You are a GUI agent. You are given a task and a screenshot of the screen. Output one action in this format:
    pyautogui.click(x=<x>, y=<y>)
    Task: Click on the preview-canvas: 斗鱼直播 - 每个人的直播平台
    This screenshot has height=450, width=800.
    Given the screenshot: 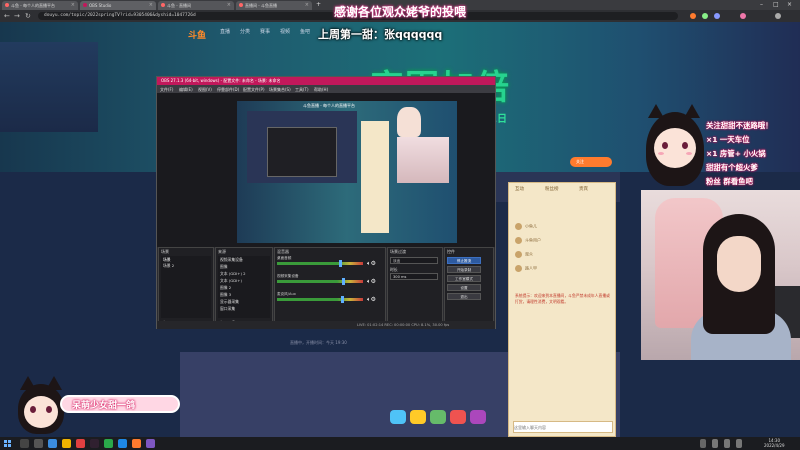 What is the action you would take?
    pyautogui.click(x=347, y=172)
    